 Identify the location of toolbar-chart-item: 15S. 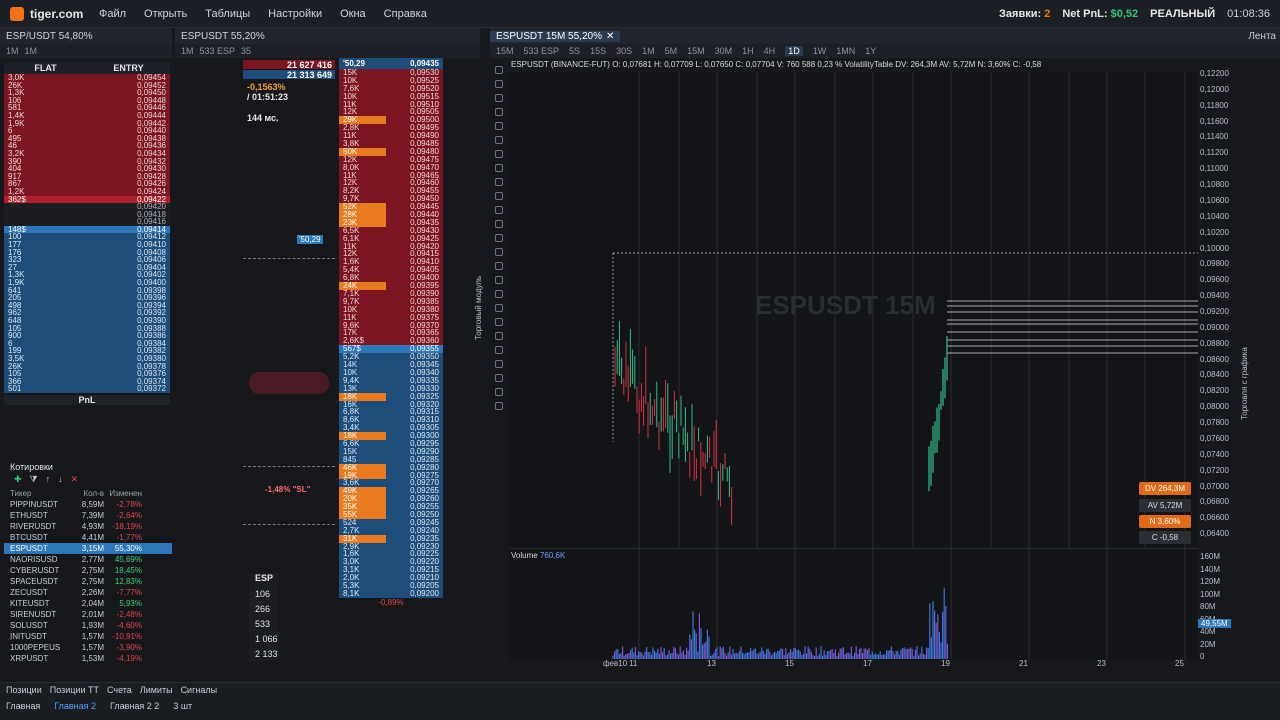
(598, 51).